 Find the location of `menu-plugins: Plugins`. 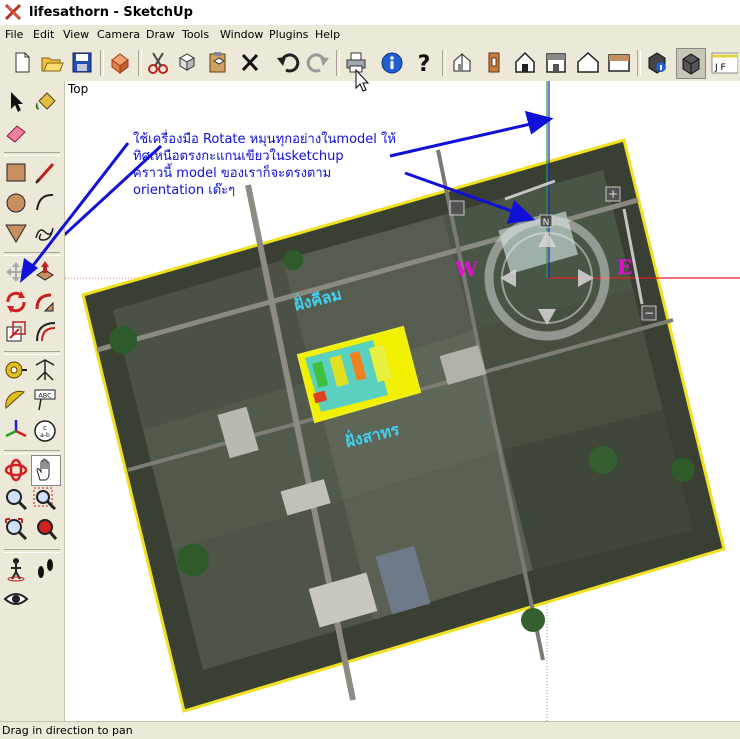

menu-plugins: Plugins is located at coordinates (288, 34).